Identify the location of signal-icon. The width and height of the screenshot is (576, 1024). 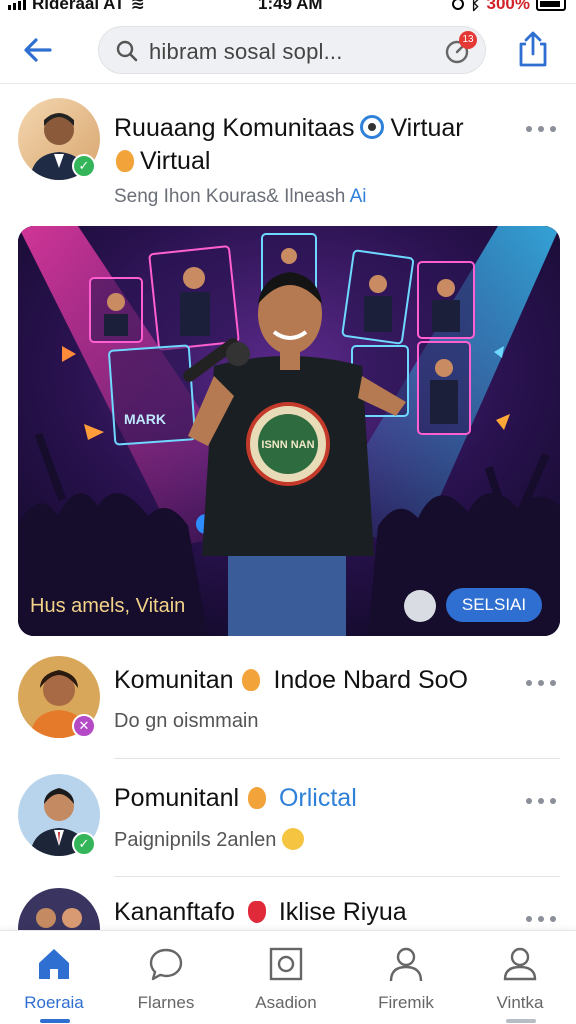
(17, 5).